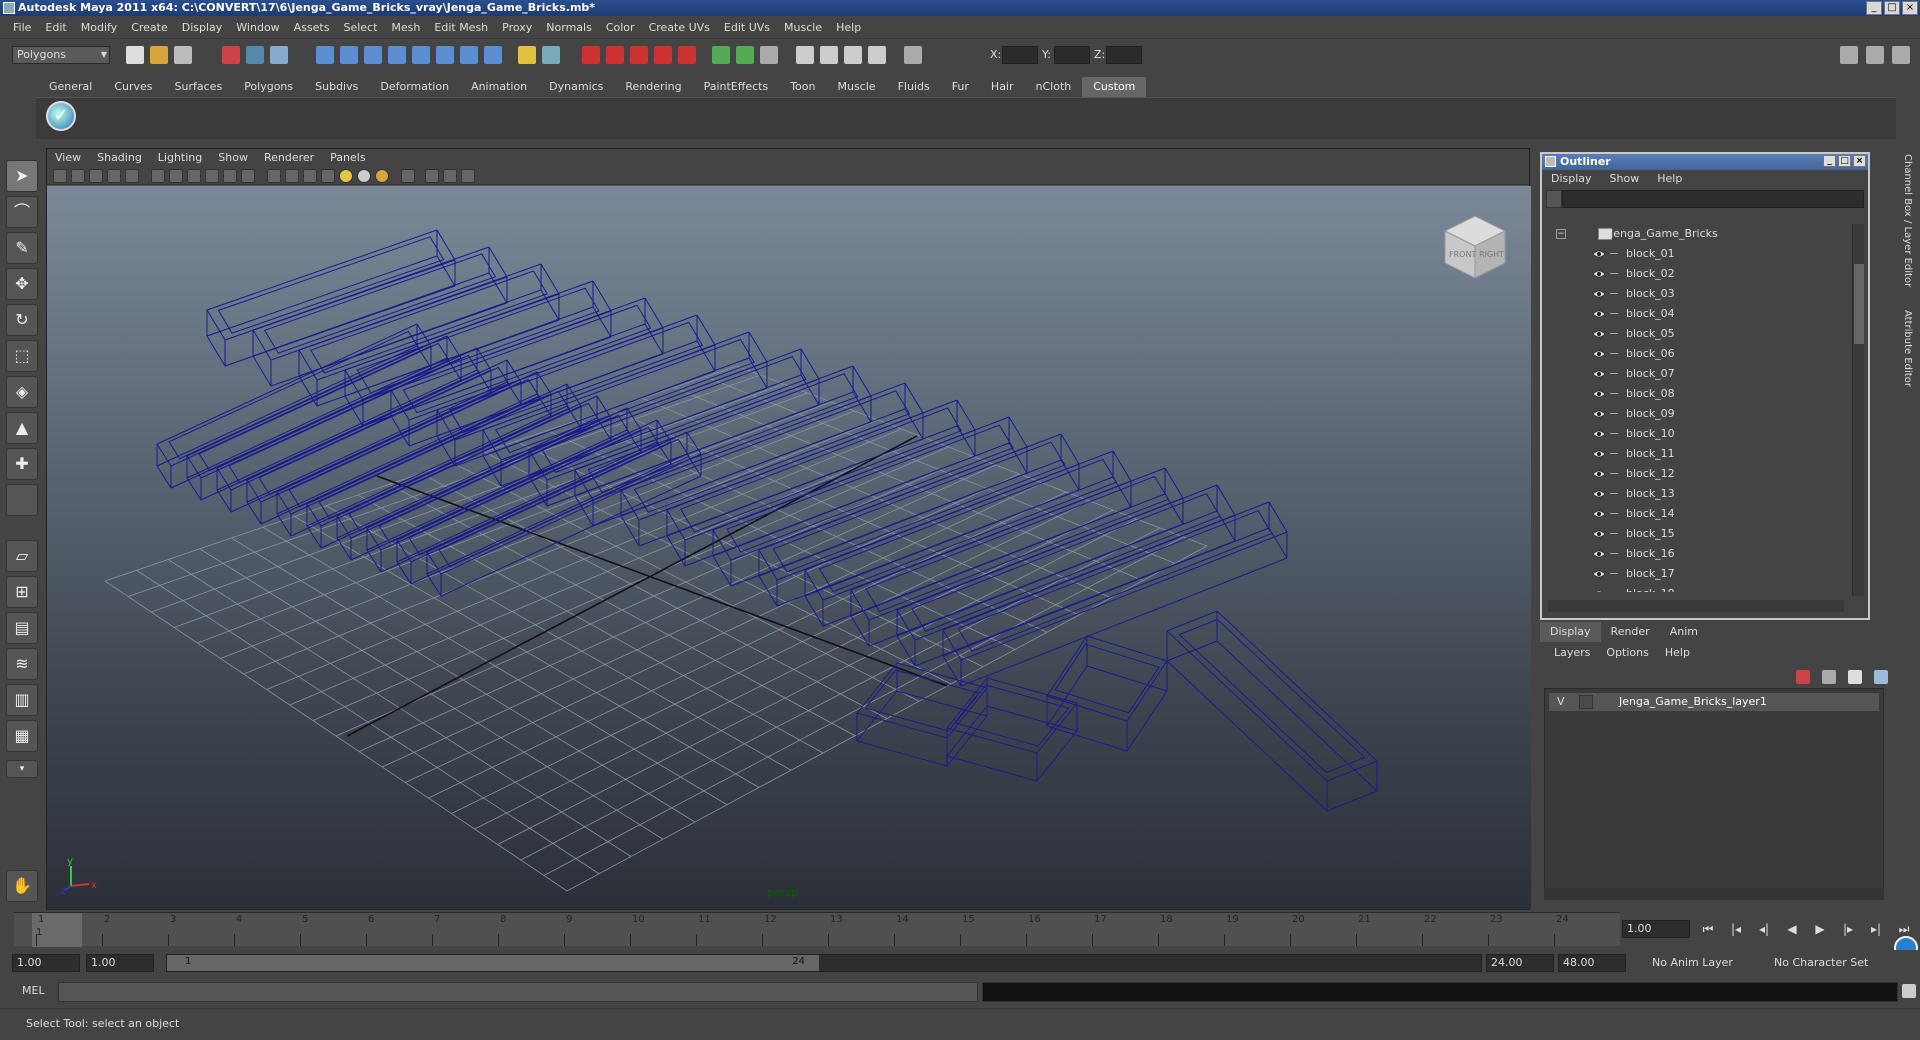 This screenshot has width=1920, height=1040. What do you see at coordinates (877, 55) in the screenshot?
I see `snapshot-icon` at bounding box center [877, 55].